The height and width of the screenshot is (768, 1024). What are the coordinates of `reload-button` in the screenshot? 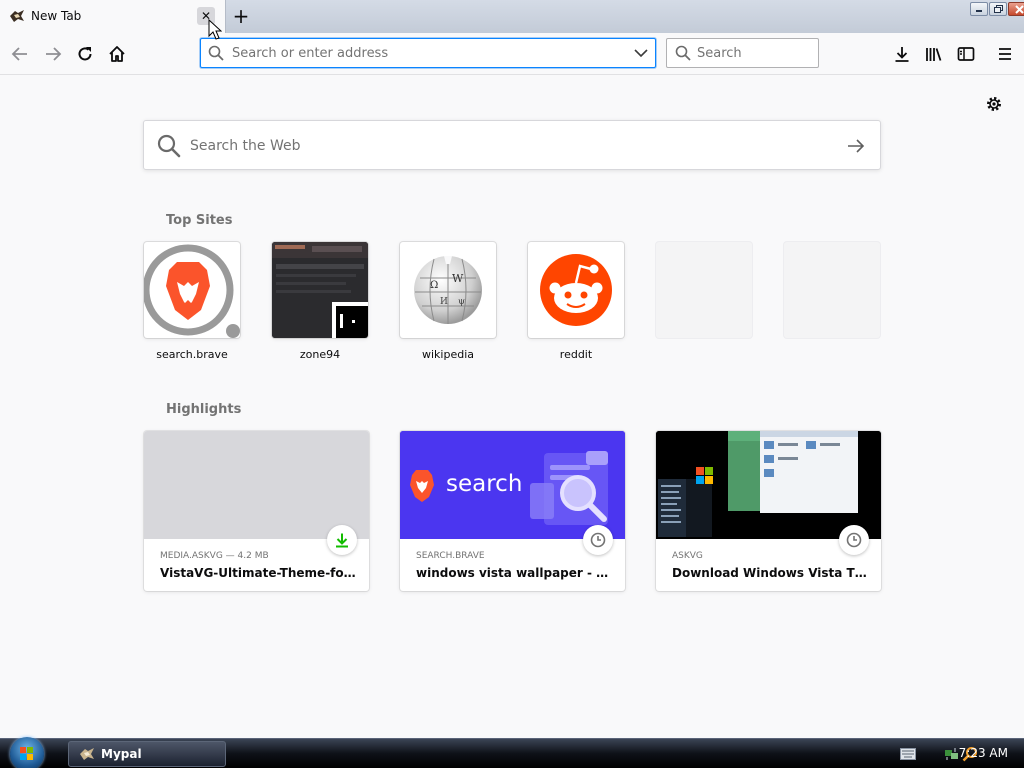 It's located at (85, 54).